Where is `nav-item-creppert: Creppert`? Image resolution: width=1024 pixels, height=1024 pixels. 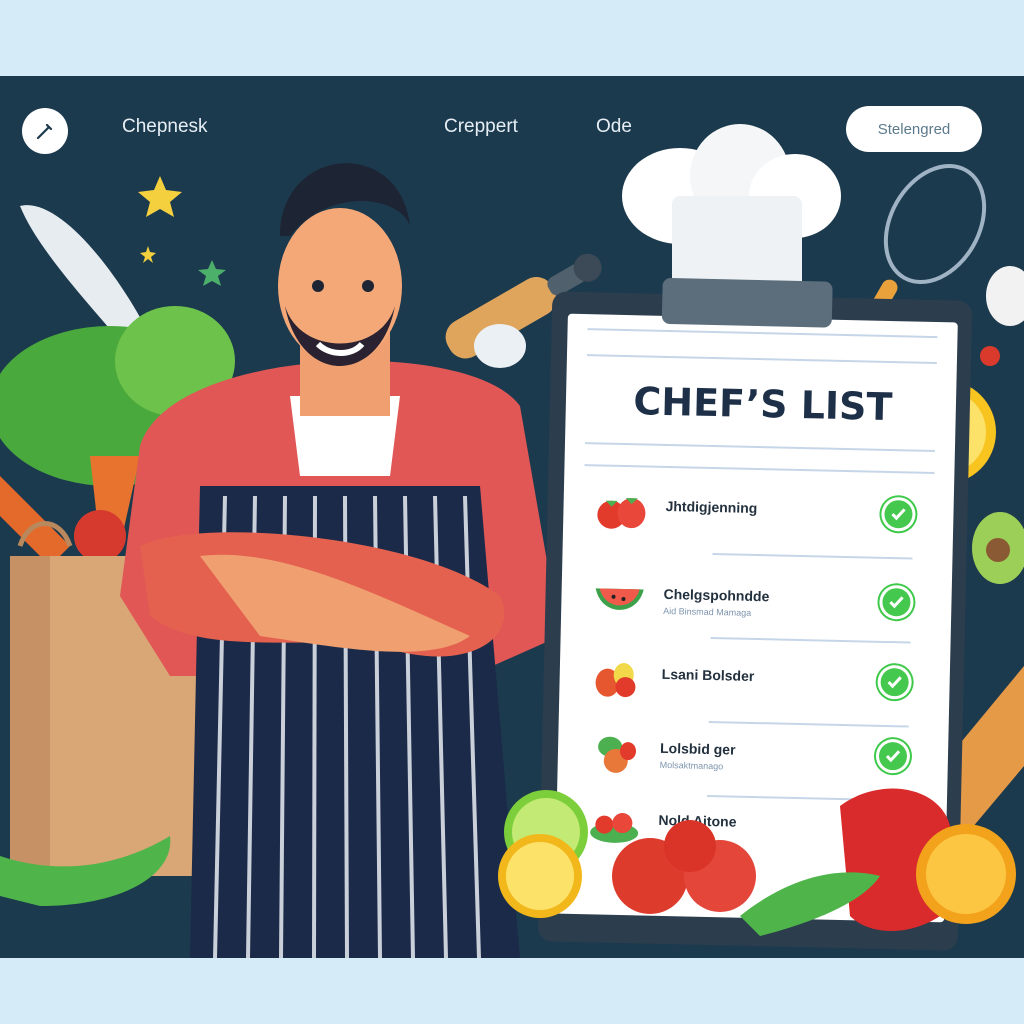
nav-item-creppert: Creppert is located at coordinates (481, 127).